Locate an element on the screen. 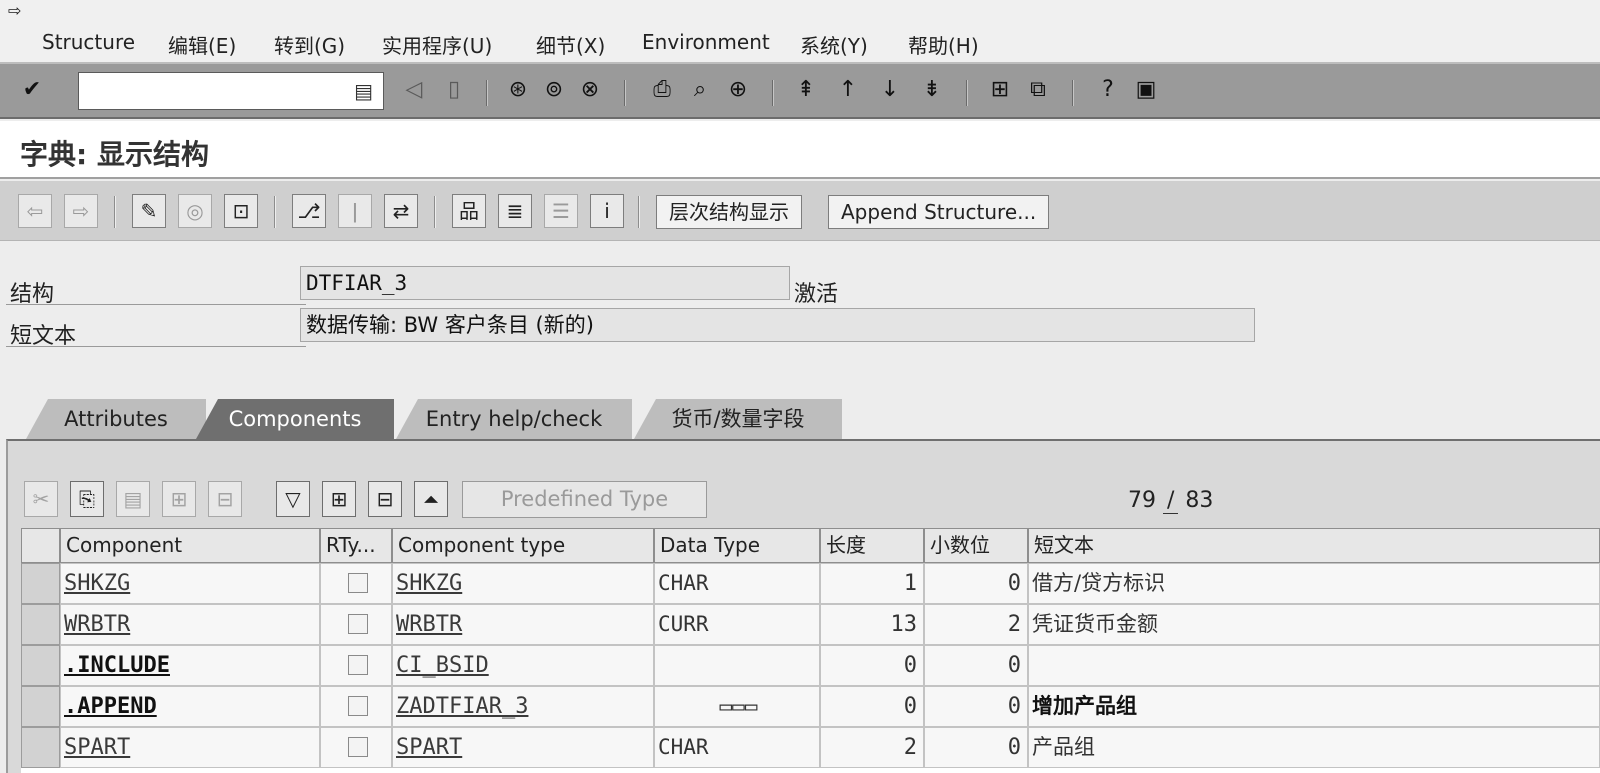 The height and width of the screenshot is (773, 1600). cell-length: 13 is located at coordinates (872, 624).